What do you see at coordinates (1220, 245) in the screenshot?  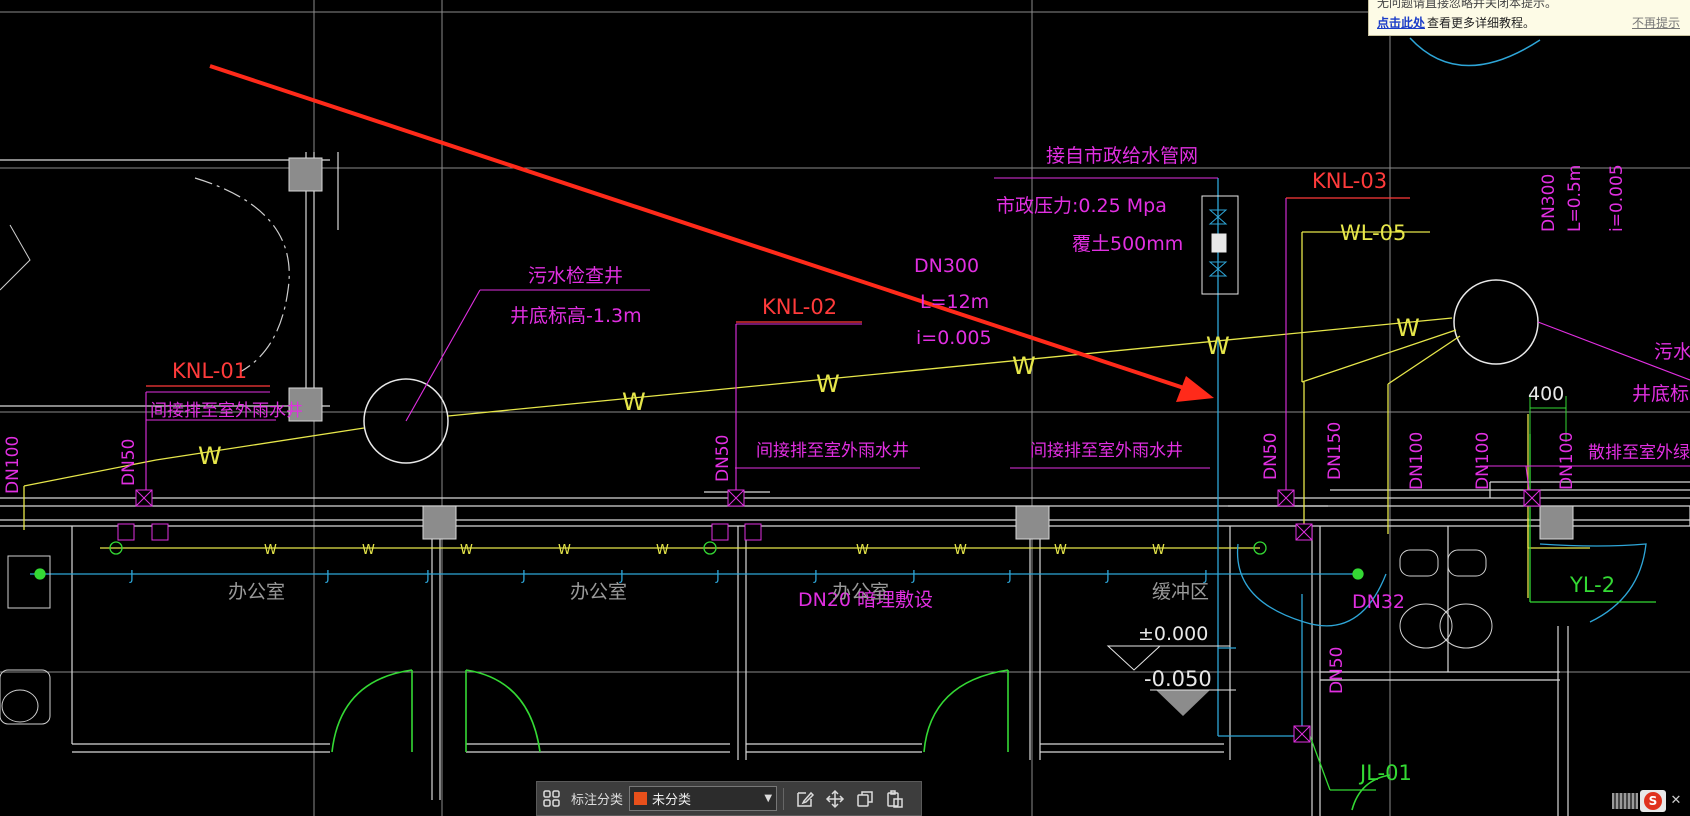 I see `valve-box` at bounding box center [1220, 245].